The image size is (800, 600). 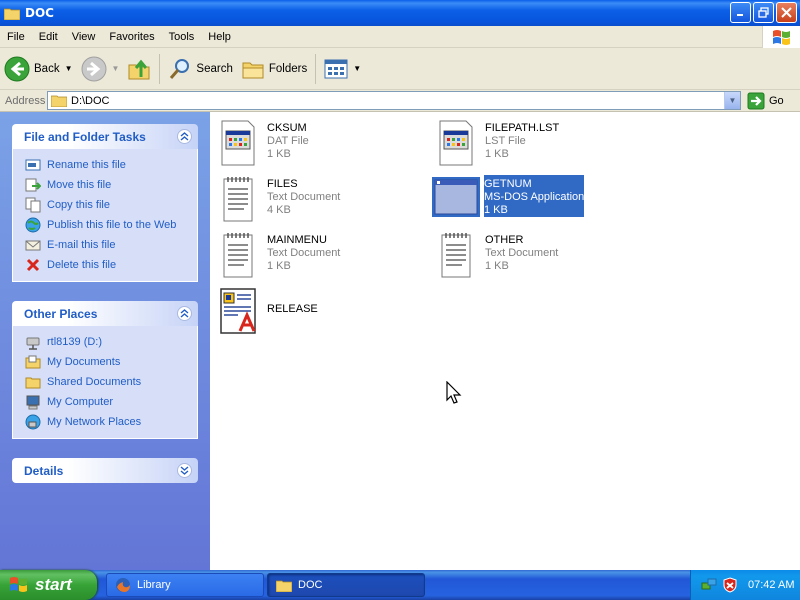 I want to click on menu-view: View, so click(x=84, y=37).